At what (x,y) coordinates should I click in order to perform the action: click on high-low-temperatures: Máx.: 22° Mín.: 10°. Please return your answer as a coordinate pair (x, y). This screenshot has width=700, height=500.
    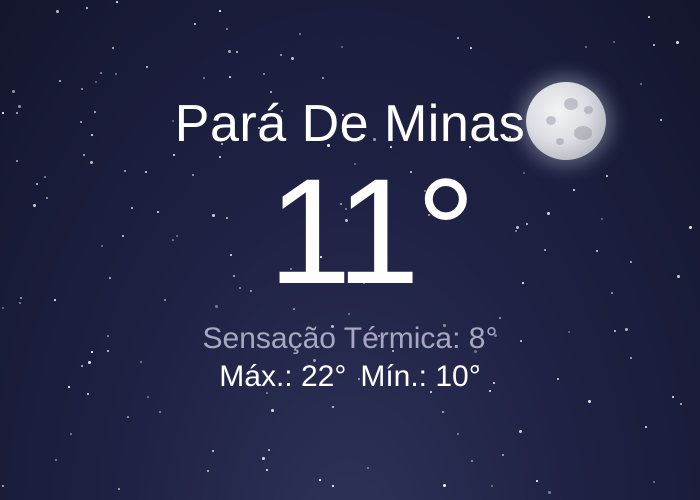
    Looking at the image, I should click on (350, 377).